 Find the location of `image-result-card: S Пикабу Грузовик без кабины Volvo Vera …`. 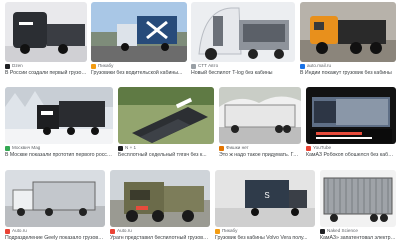

image-result-card: S Пикабу Грузовик без кабины Volvo Vera … is located at coordinates (265, 209).